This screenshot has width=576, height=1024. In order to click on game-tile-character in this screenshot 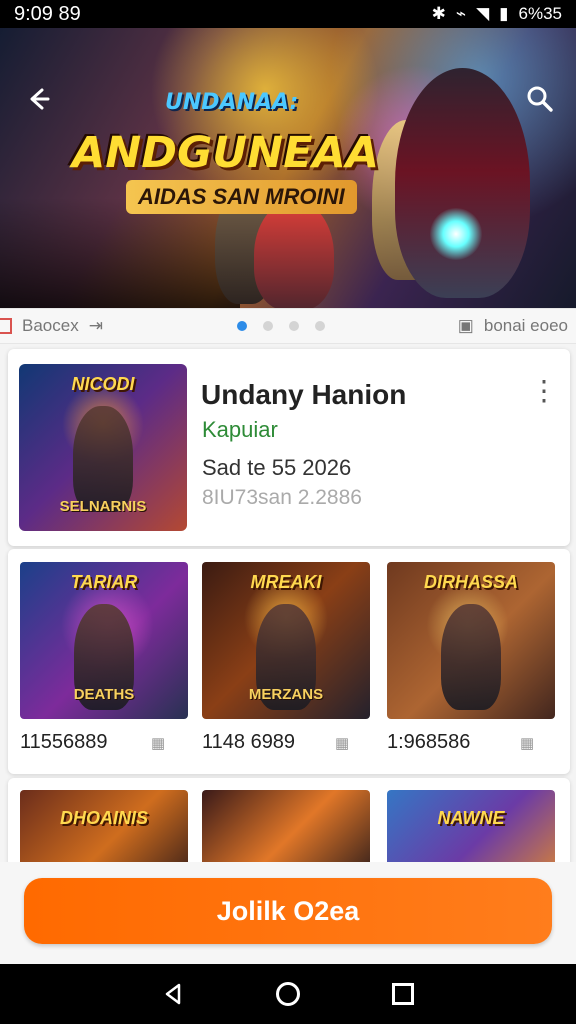, I will do `click(471, 657)`.